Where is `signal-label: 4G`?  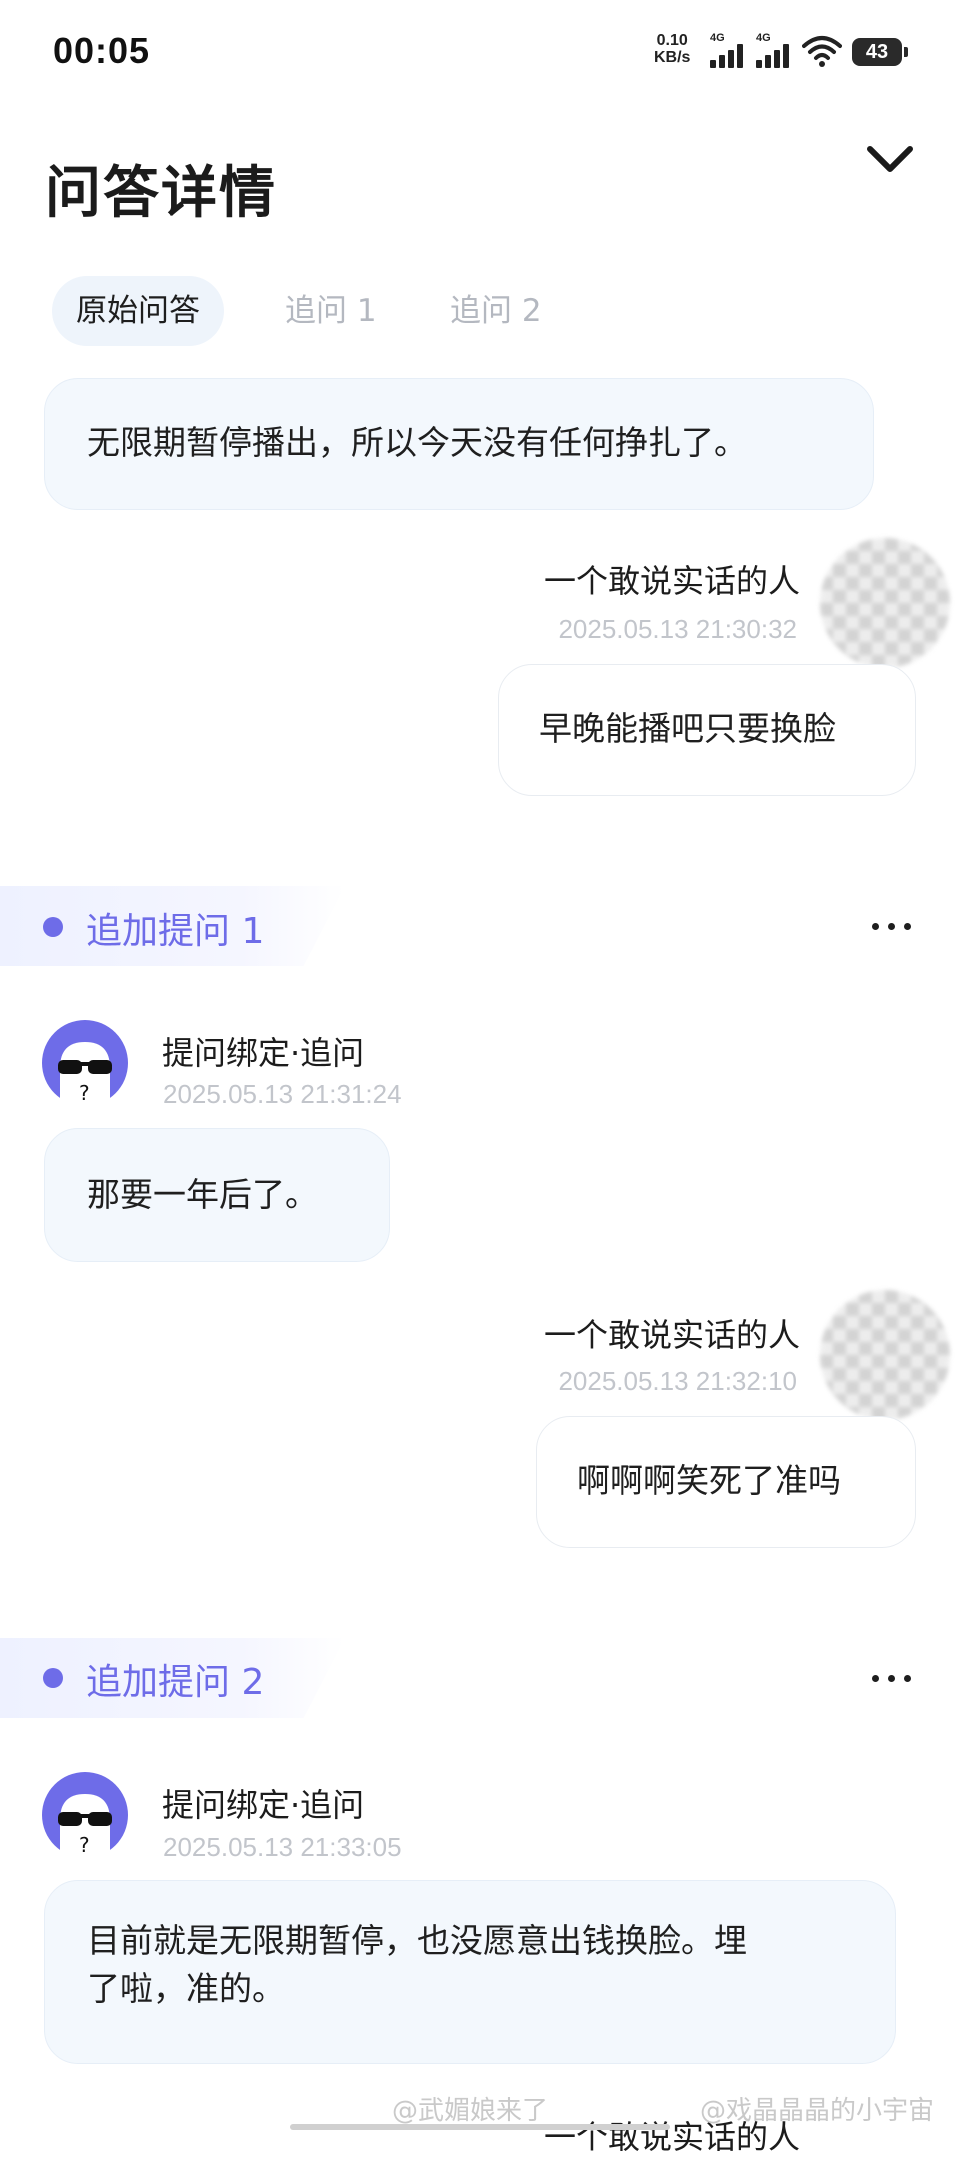 signal-label: 4G is located at coordinates (717, 38).